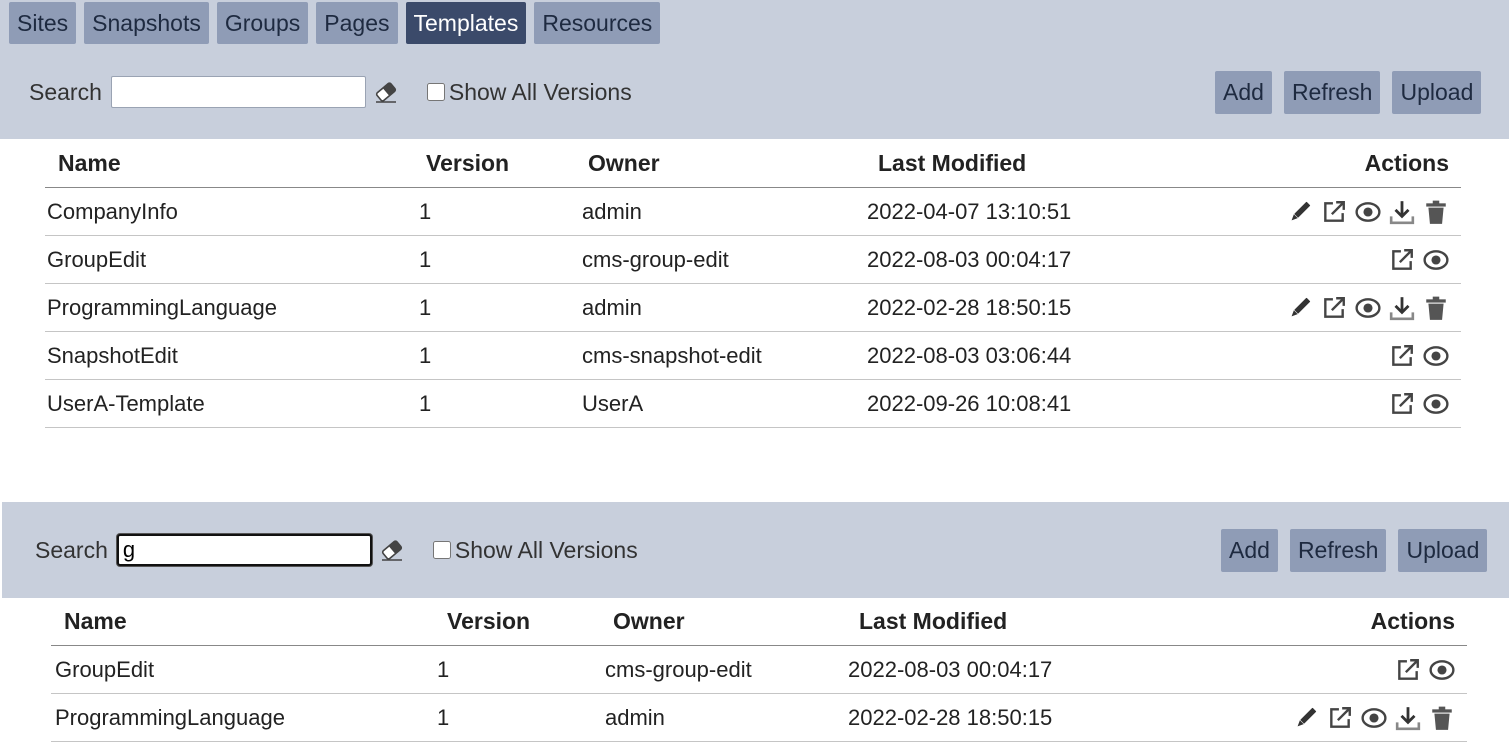 Image resolution: width=1509 pixels, height=744 pixels. What do you see at coordinates (722, 403) in the screenshot?
I see `cell-owner: UserA` at bounding box center [722, 403].